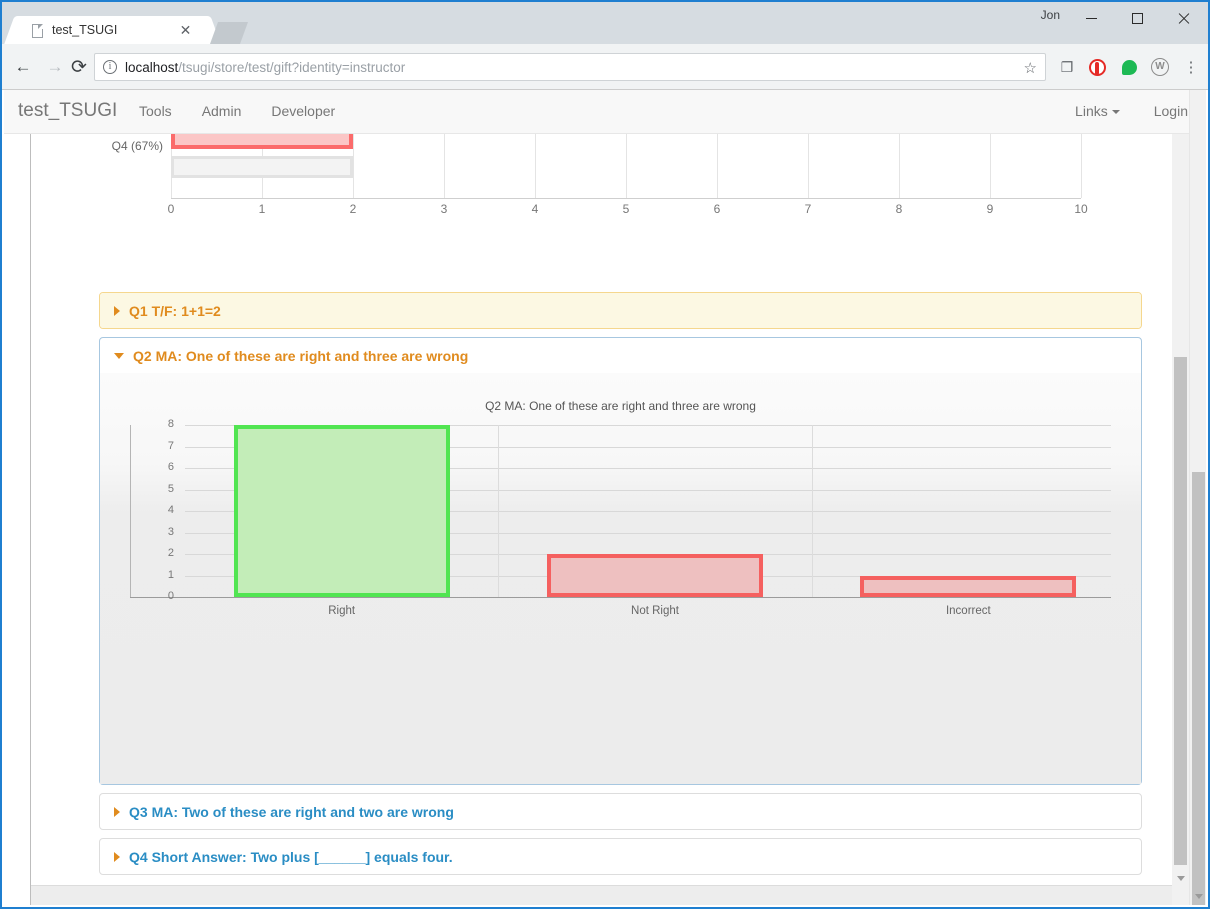  What do you see at coordinates (170, 531) in the screenshot?
I see `y-tick-label: 3` at bounding box center [170, 531].